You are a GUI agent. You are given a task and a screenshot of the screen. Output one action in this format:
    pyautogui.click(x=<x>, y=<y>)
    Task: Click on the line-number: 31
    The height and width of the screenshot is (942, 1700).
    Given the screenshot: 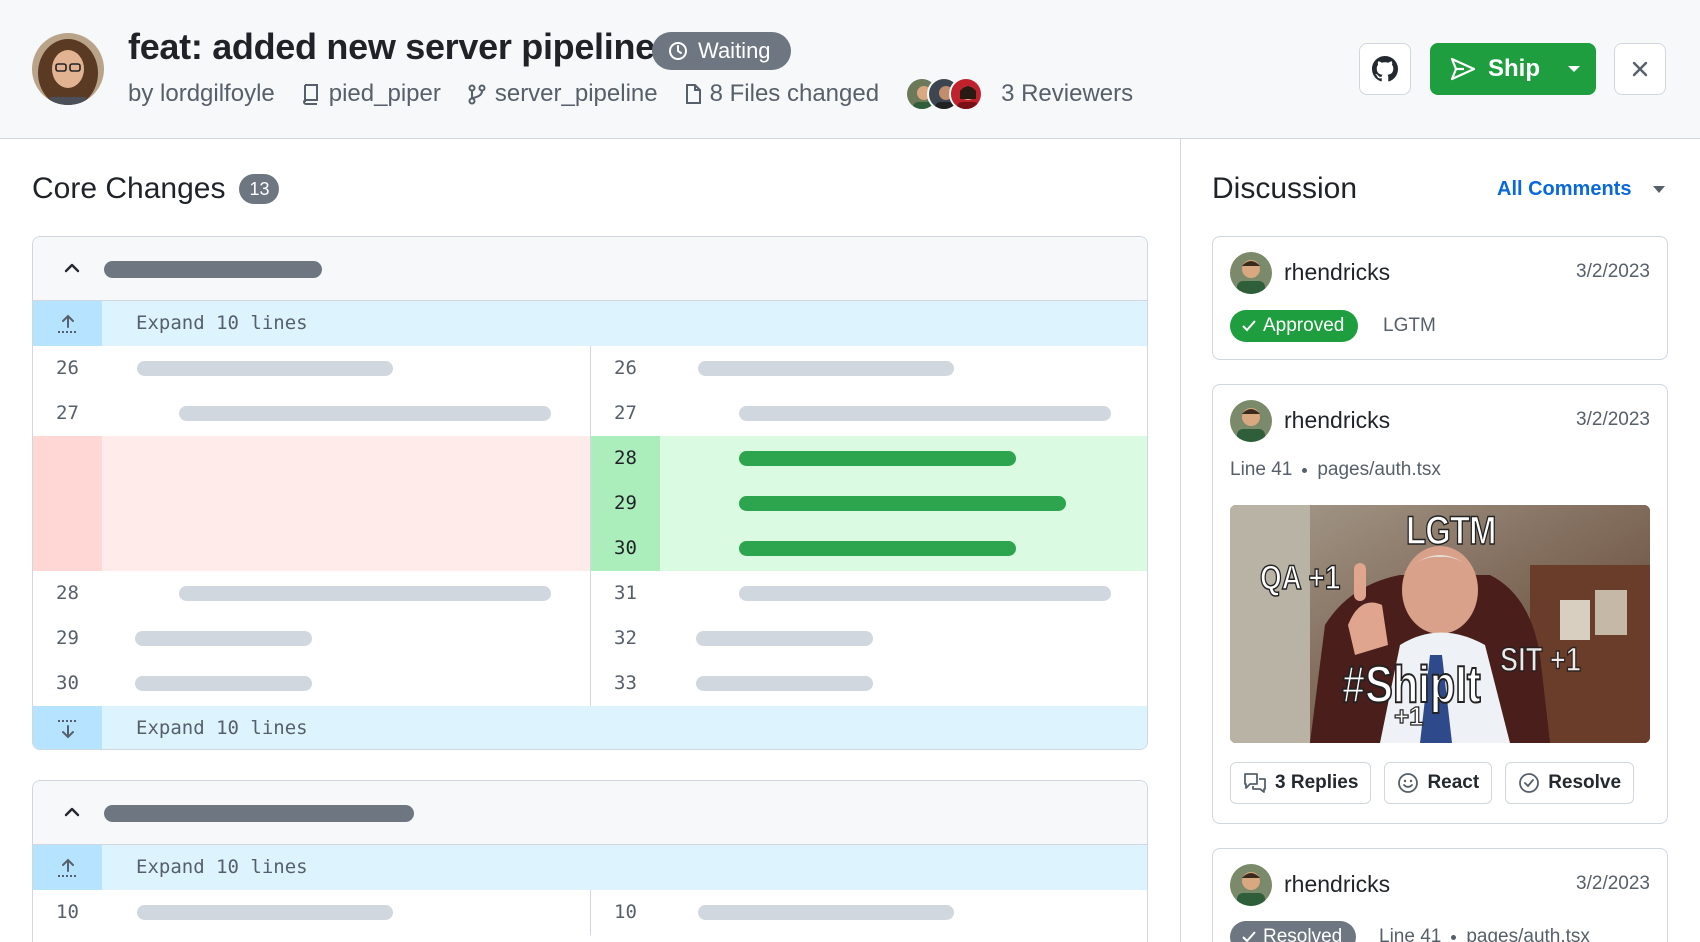 What is the action you would take?
    pyautogui.click(x=625, y=593)
    